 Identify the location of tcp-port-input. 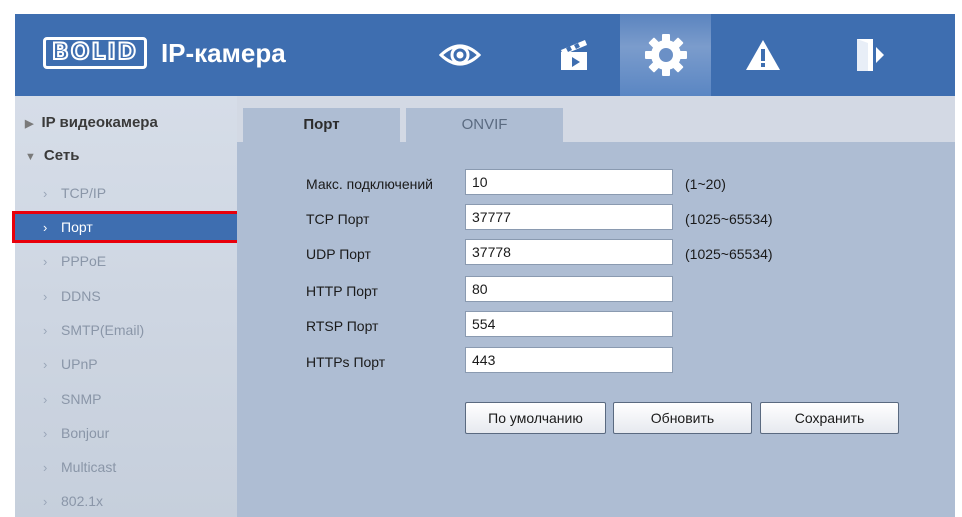
(569, 217).